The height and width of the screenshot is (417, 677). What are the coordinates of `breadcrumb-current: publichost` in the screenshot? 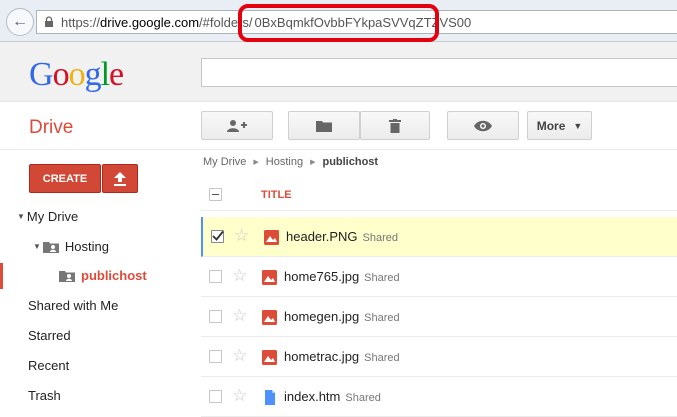 It's located at (350, 162).